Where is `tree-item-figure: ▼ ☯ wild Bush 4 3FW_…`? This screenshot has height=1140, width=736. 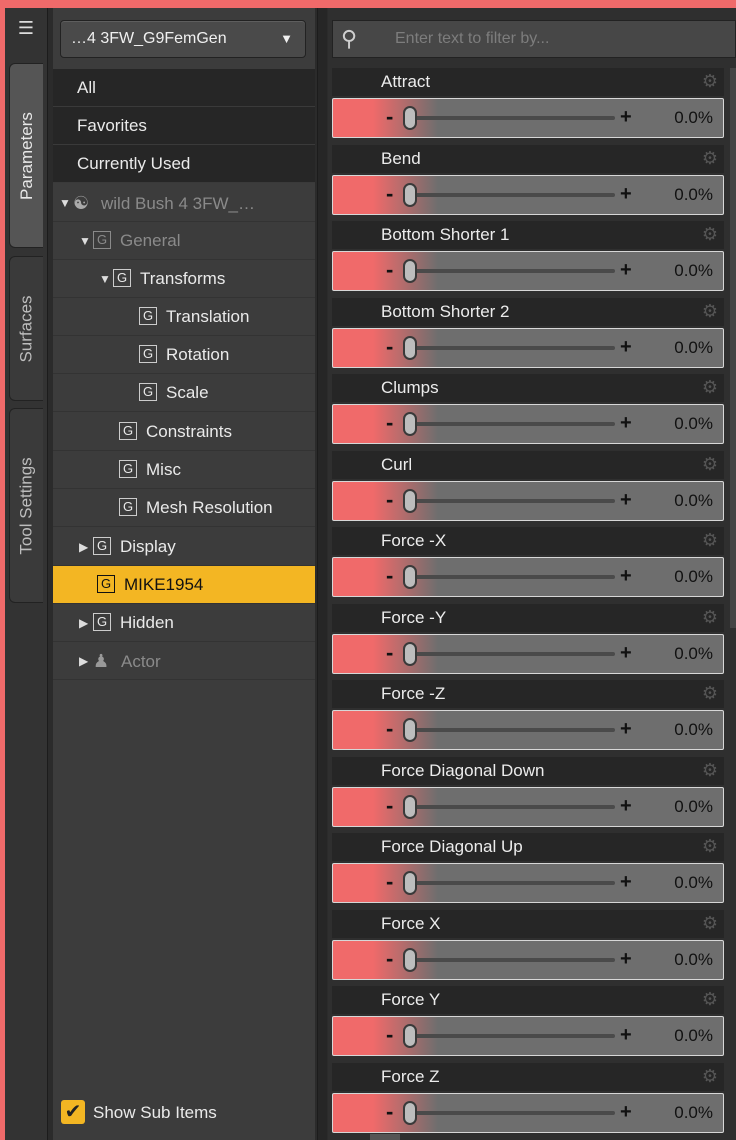 tree-item-figure: ▼ ☯ wild Bush 4 3FW_… is located at coordinates (184, 203).